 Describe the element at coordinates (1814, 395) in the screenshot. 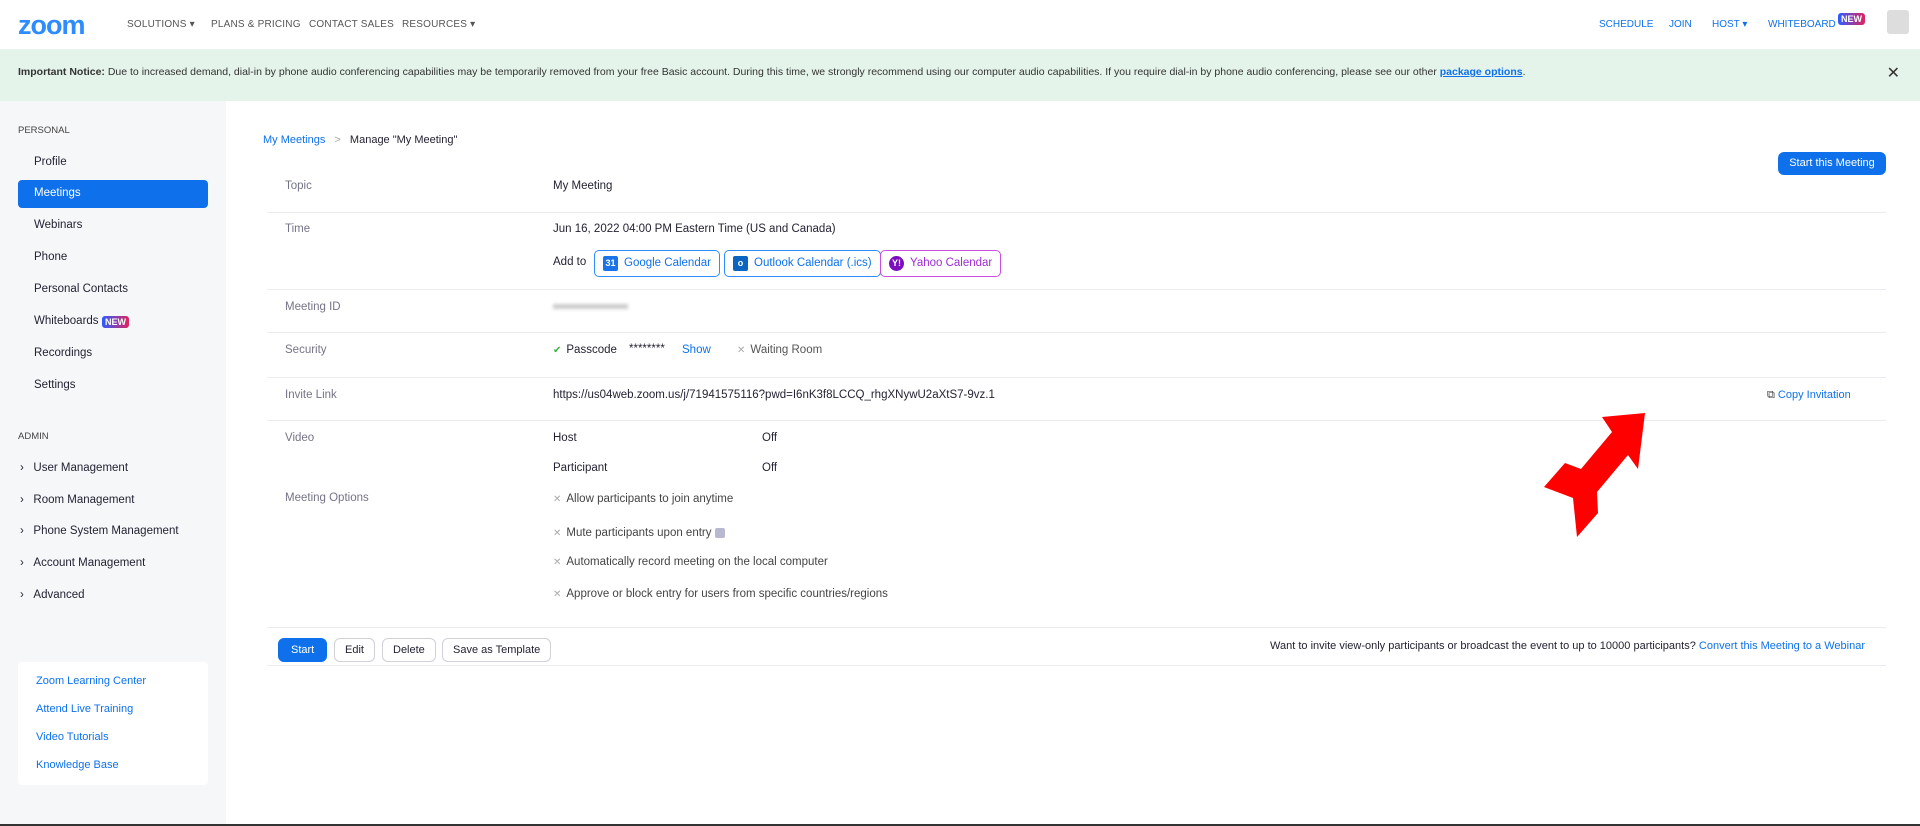

I see `label: Copy Invitation` at that location.